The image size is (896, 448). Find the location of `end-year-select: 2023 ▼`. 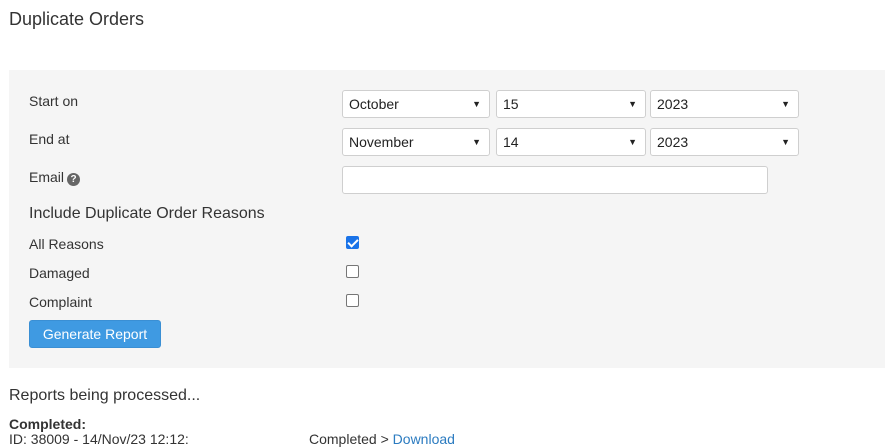

end-year-select: 2023 ▼ is located at coordinates (724, 142).